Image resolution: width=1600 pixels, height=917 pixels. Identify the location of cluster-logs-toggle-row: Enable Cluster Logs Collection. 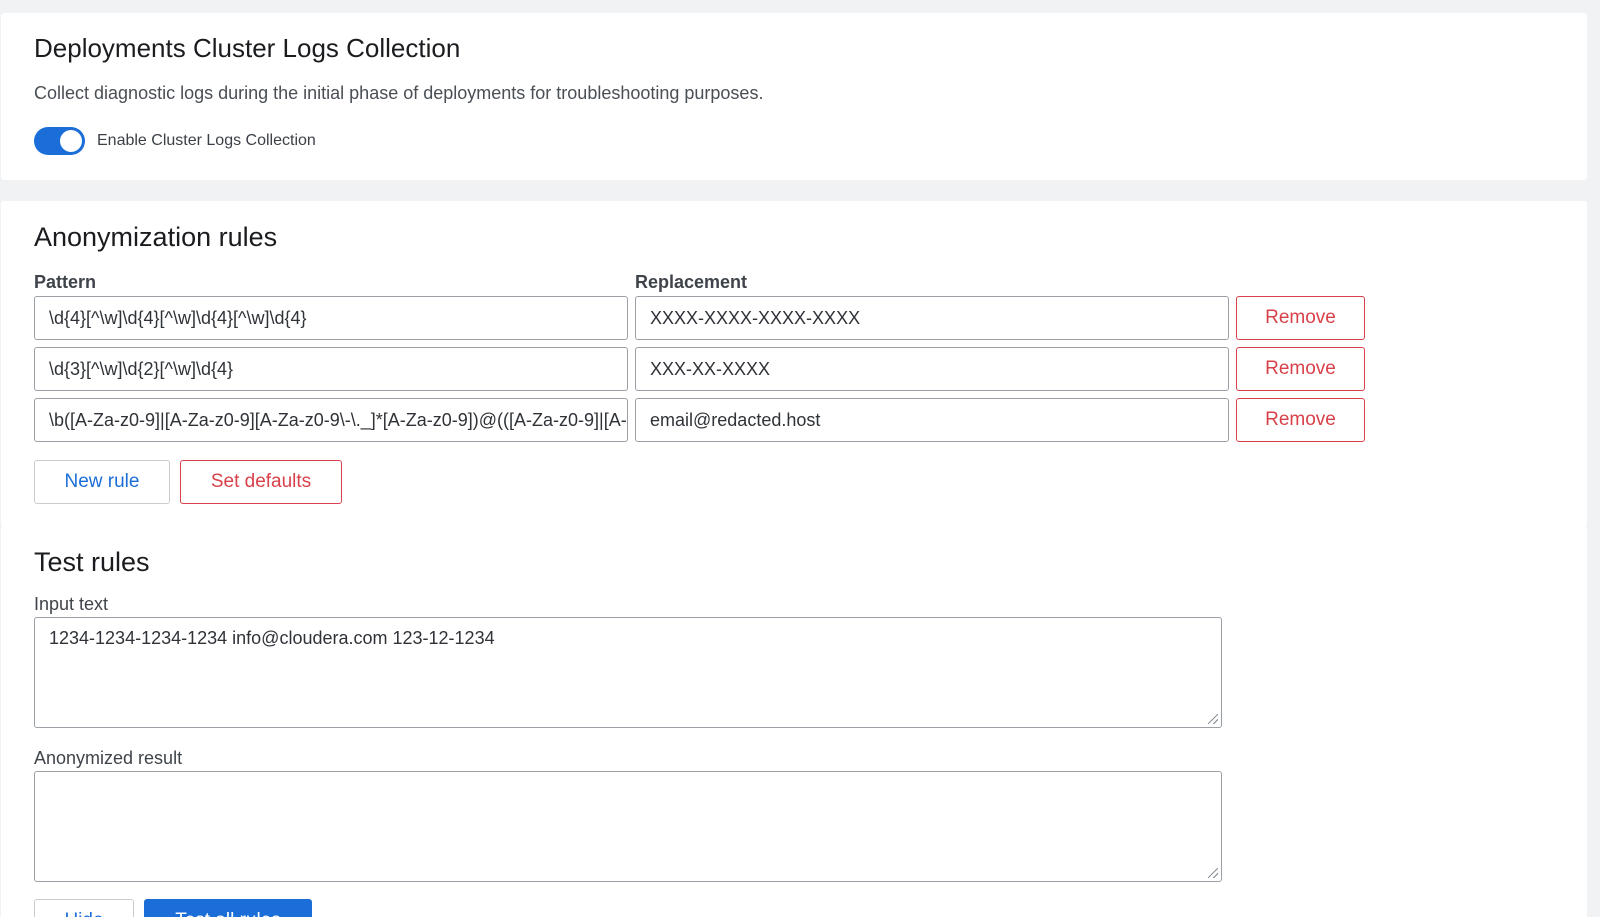
(175, 141).